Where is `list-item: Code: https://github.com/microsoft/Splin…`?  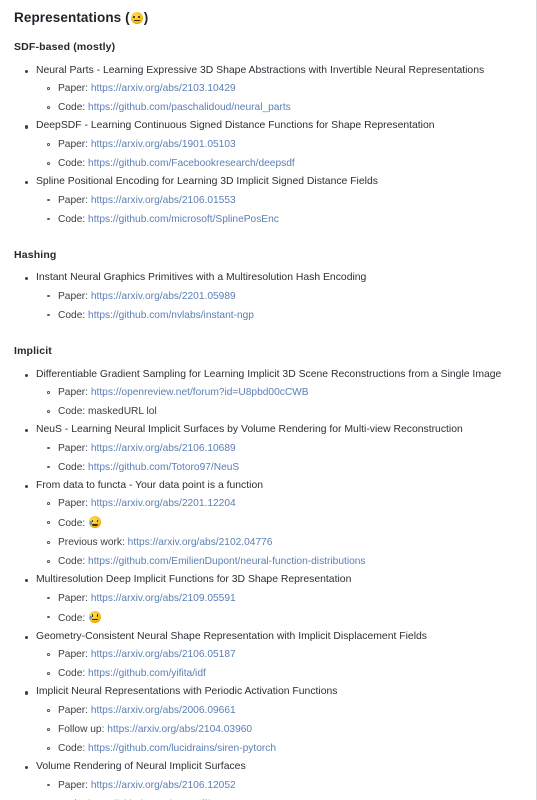
list-item: Code: https://github.com/microsoft/Splin… is located at coordinates (278, 220).